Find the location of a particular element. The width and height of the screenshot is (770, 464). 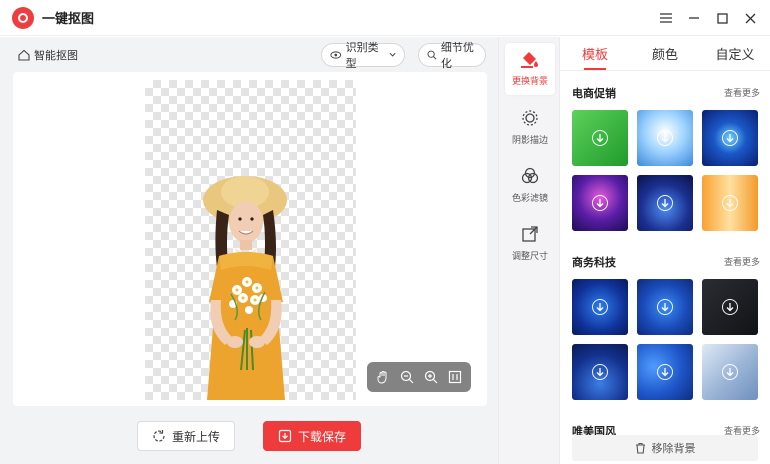

reupload-label: 重新上传 is located at coordinates (195, 436).